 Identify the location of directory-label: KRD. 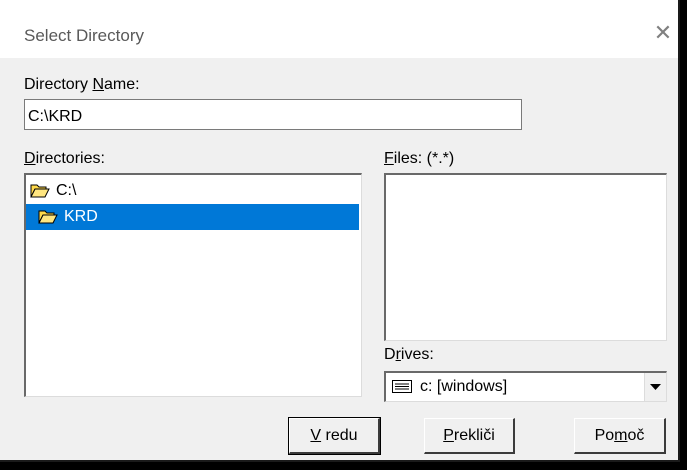
(81, 216).